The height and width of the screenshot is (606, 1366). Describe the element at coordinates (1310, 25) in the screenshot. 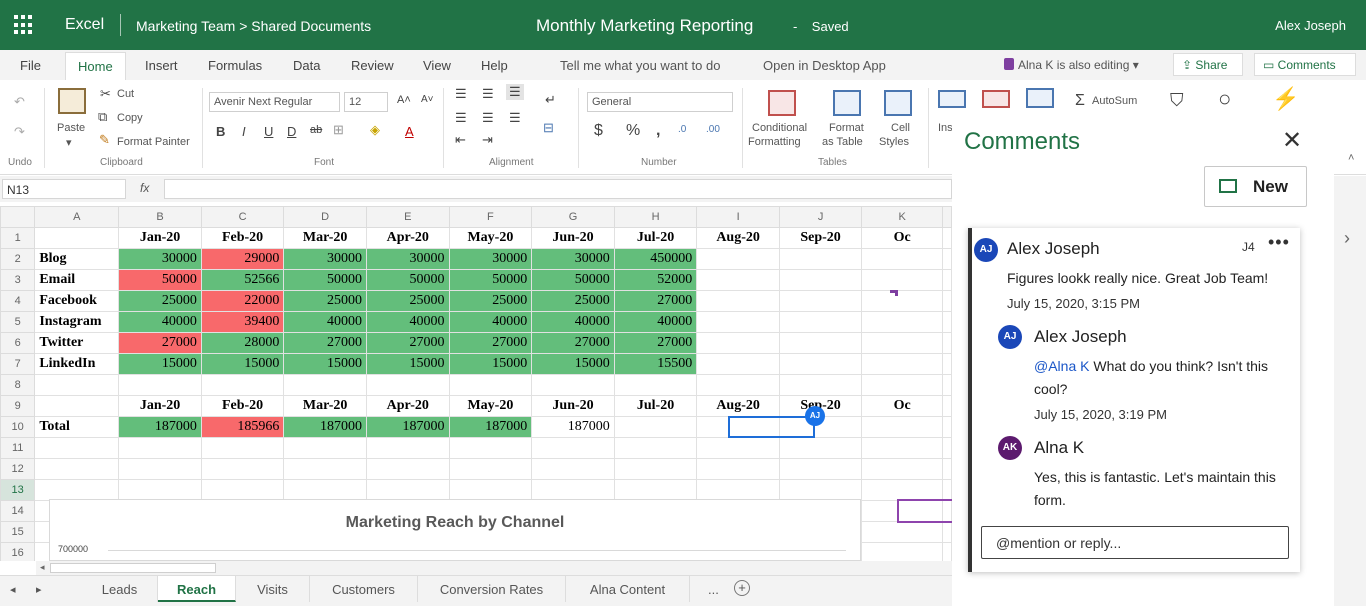

I see `user-name: Alex Joseph` at that location.